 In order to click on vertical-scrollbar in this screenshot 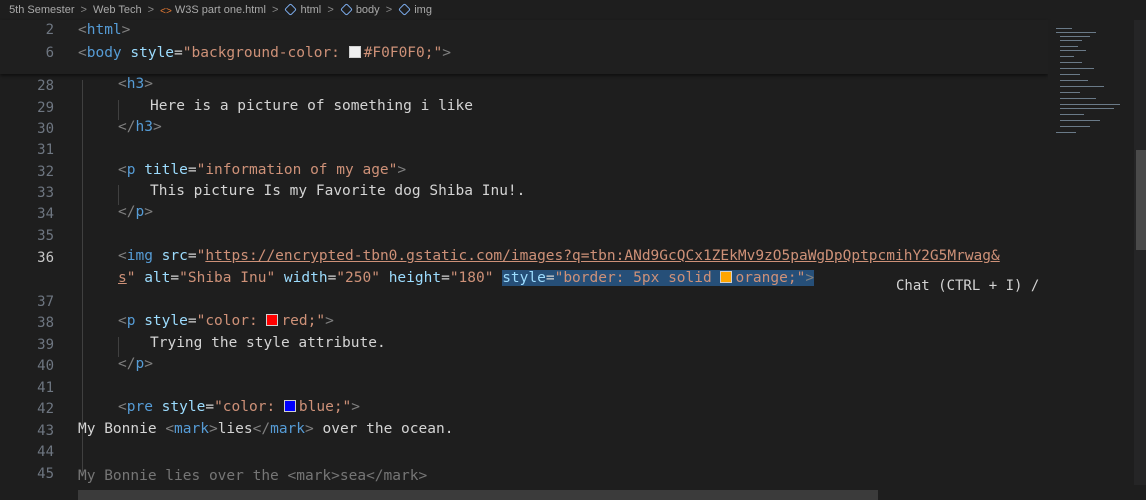, I will do `click(1140, 252)`.